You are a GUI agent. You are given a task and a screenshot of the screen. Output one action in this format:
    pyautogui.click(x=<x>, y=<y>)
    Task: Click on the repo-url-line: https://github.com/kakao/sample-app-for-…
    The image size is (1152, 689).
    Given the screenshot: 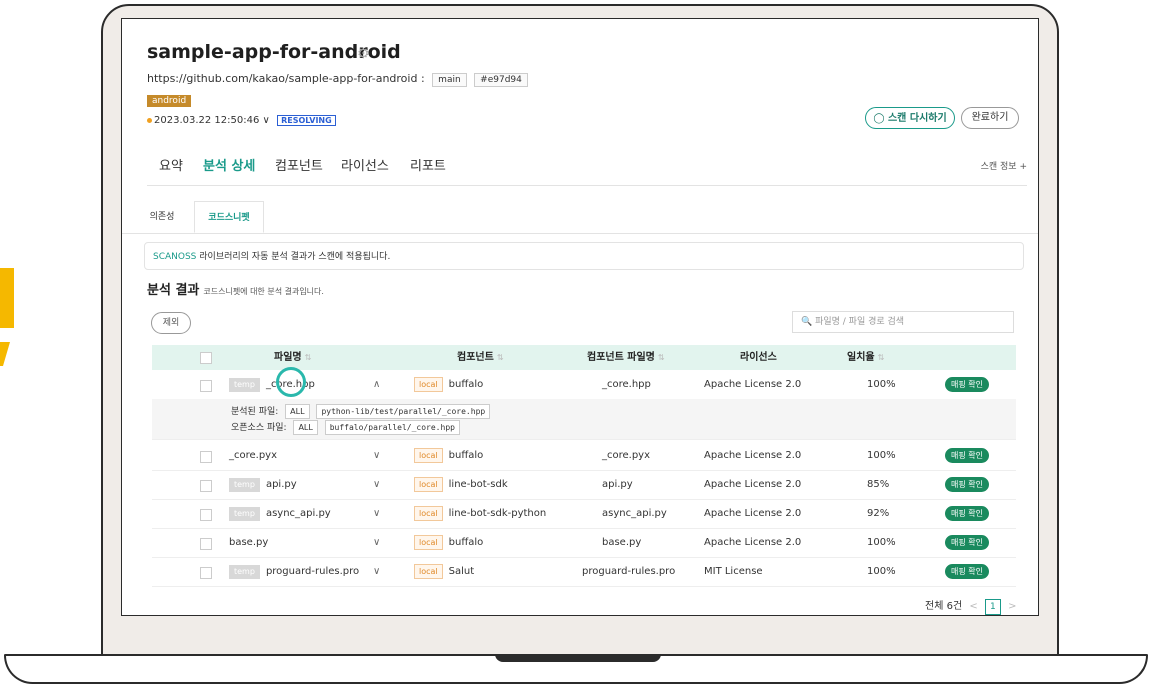 What is the action you would take?
    pyautogui.click(x=337, y=79)
    